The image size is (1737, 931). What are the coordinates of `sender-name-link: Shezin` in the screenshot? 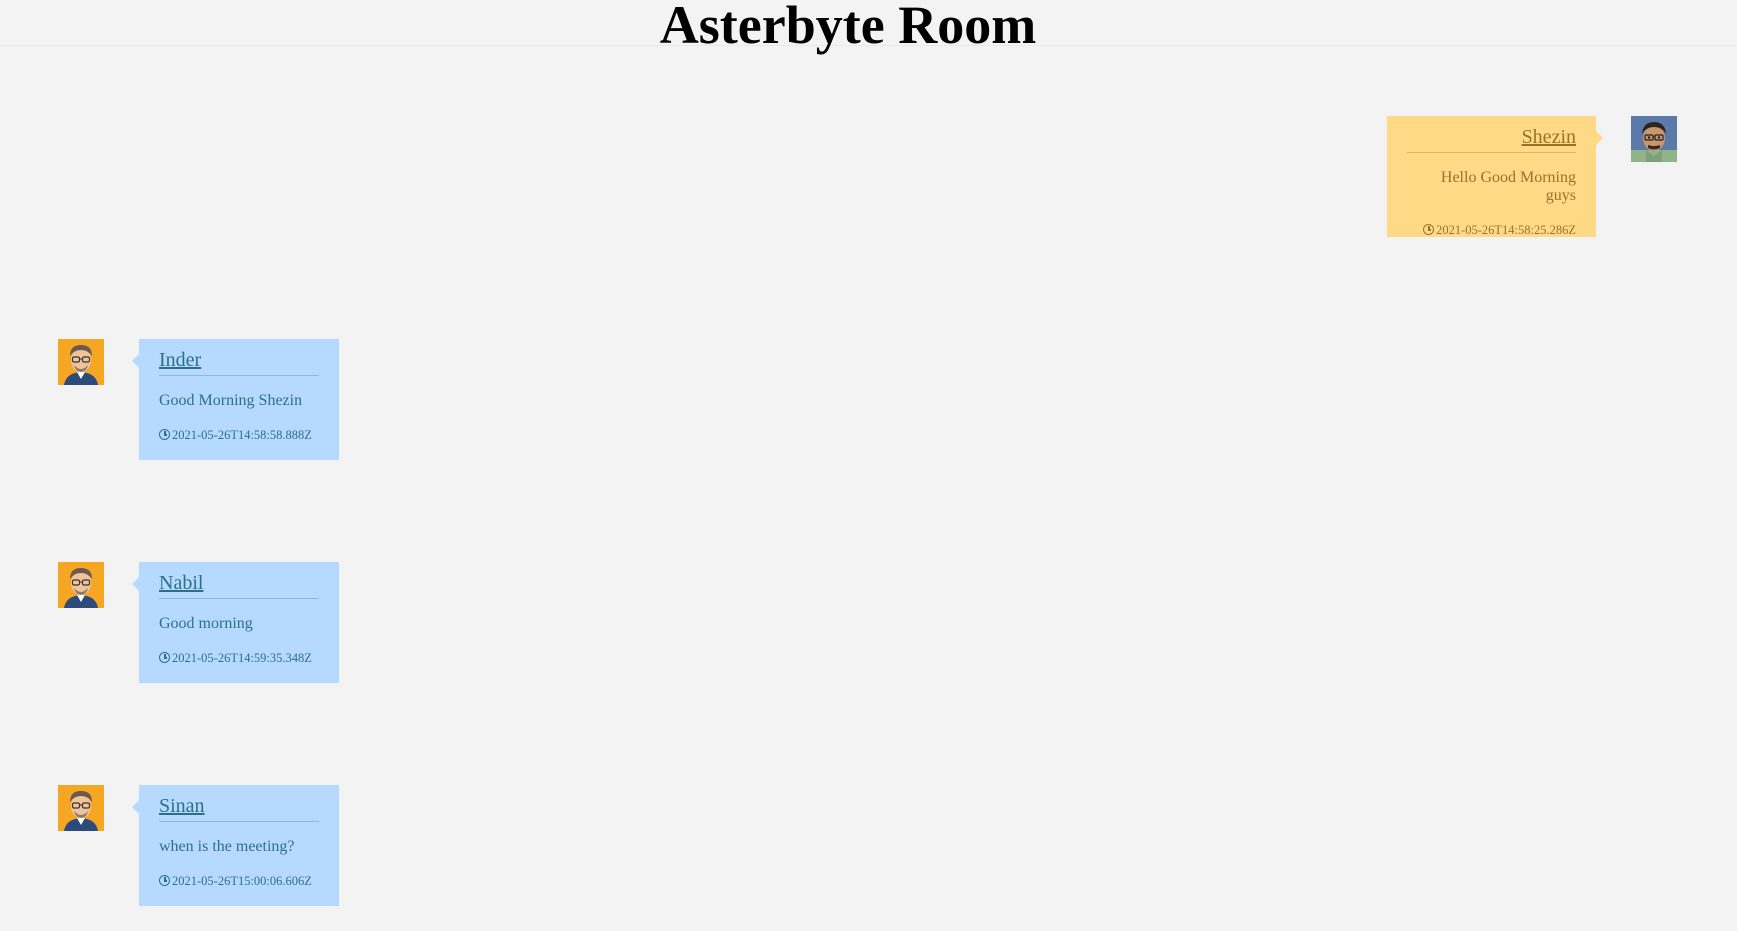 It's located at (1491, 139).